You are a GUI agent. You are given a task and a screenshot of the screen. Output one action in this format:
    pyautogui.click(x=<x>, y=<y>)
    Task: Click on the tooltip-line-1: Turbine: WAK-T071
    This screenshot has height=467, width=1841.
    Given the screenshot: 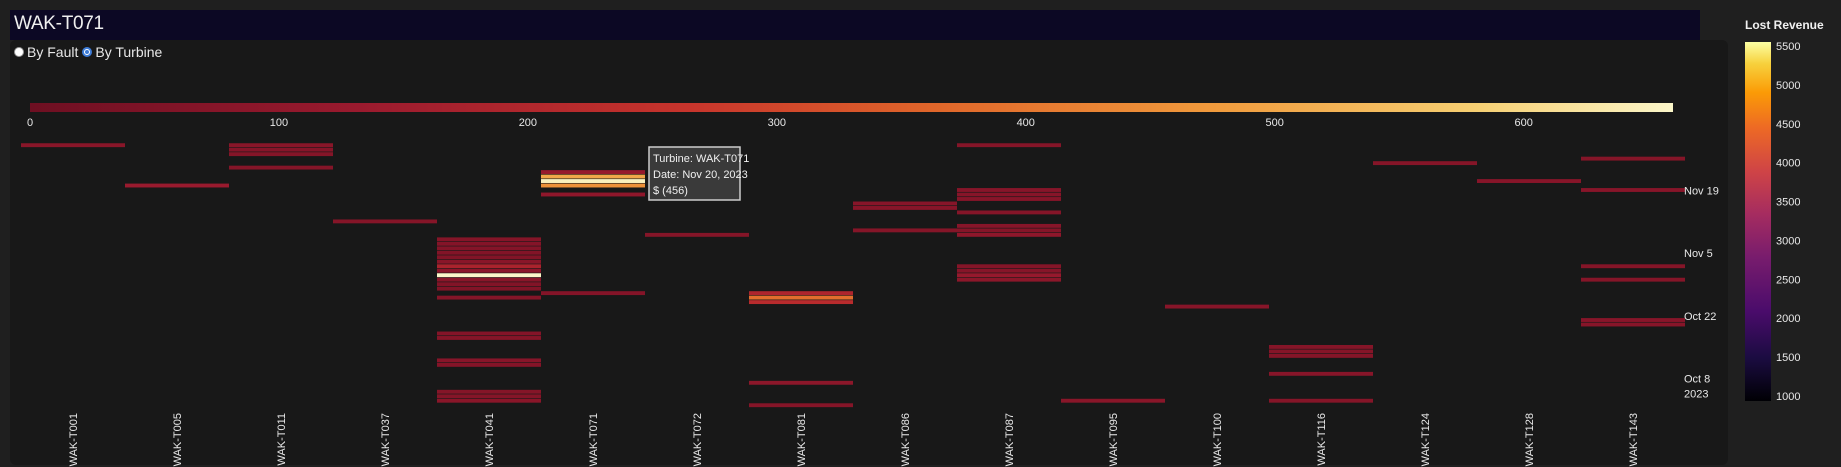 What is the action you would take?
    pyautogui.click(x=701, y=159)
    